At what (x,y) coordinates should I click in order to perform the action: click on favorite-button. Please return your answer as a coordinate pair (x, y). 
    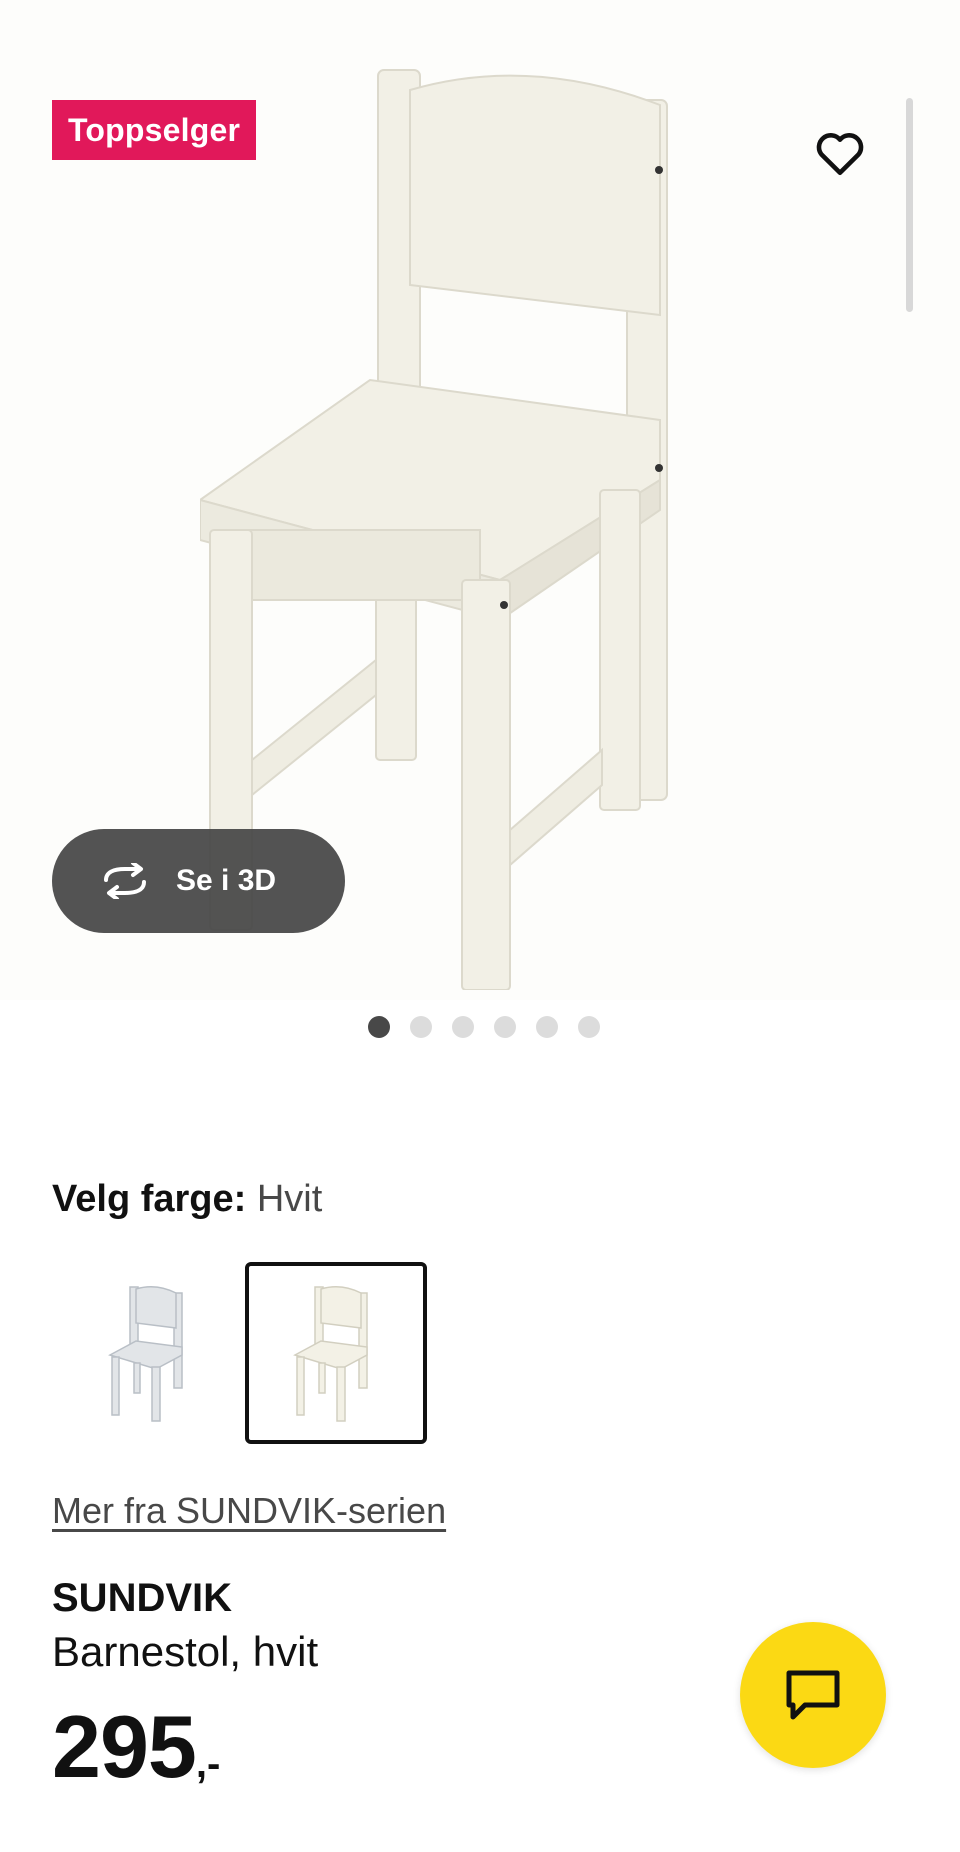
    Looking at the image, I should click on (840, 153).